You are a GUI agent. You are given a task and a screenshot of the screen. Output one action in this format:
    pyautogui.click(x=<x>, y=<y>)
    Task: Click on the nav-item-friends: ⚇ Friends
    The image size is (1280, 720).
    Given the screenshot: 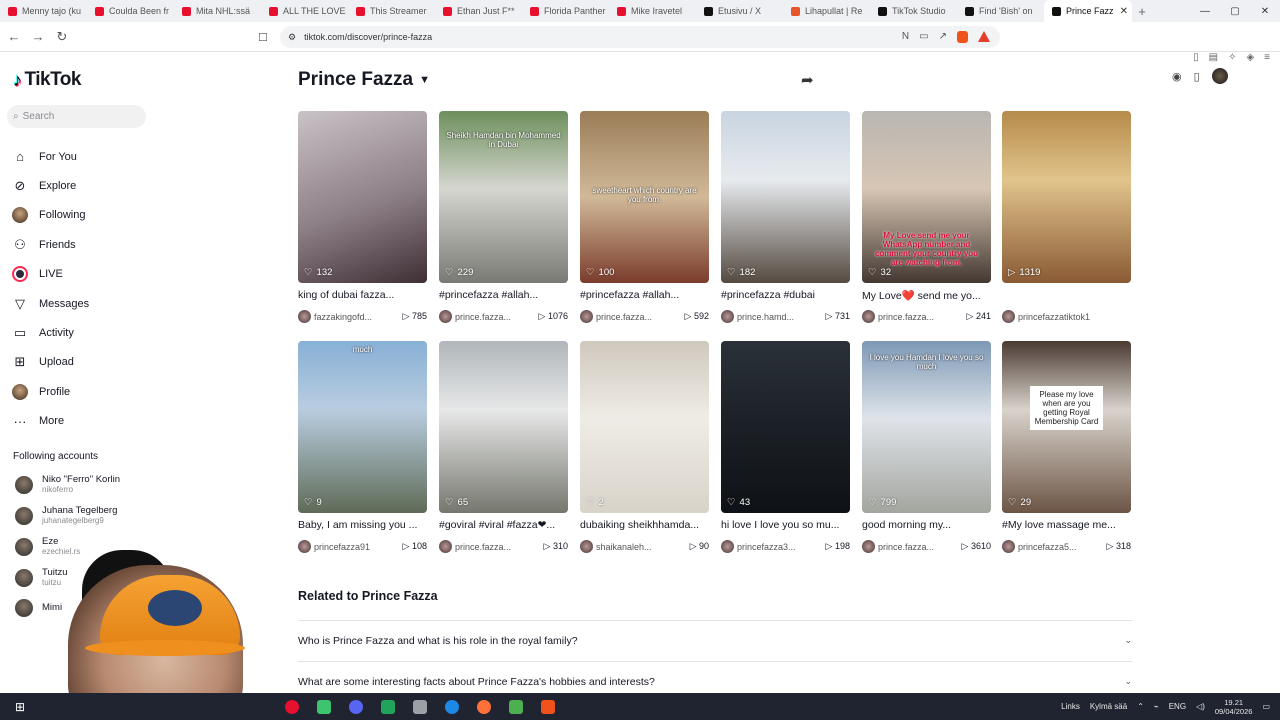 What is the action you would take?
    pyautogui.click(x=50, y=244)
    